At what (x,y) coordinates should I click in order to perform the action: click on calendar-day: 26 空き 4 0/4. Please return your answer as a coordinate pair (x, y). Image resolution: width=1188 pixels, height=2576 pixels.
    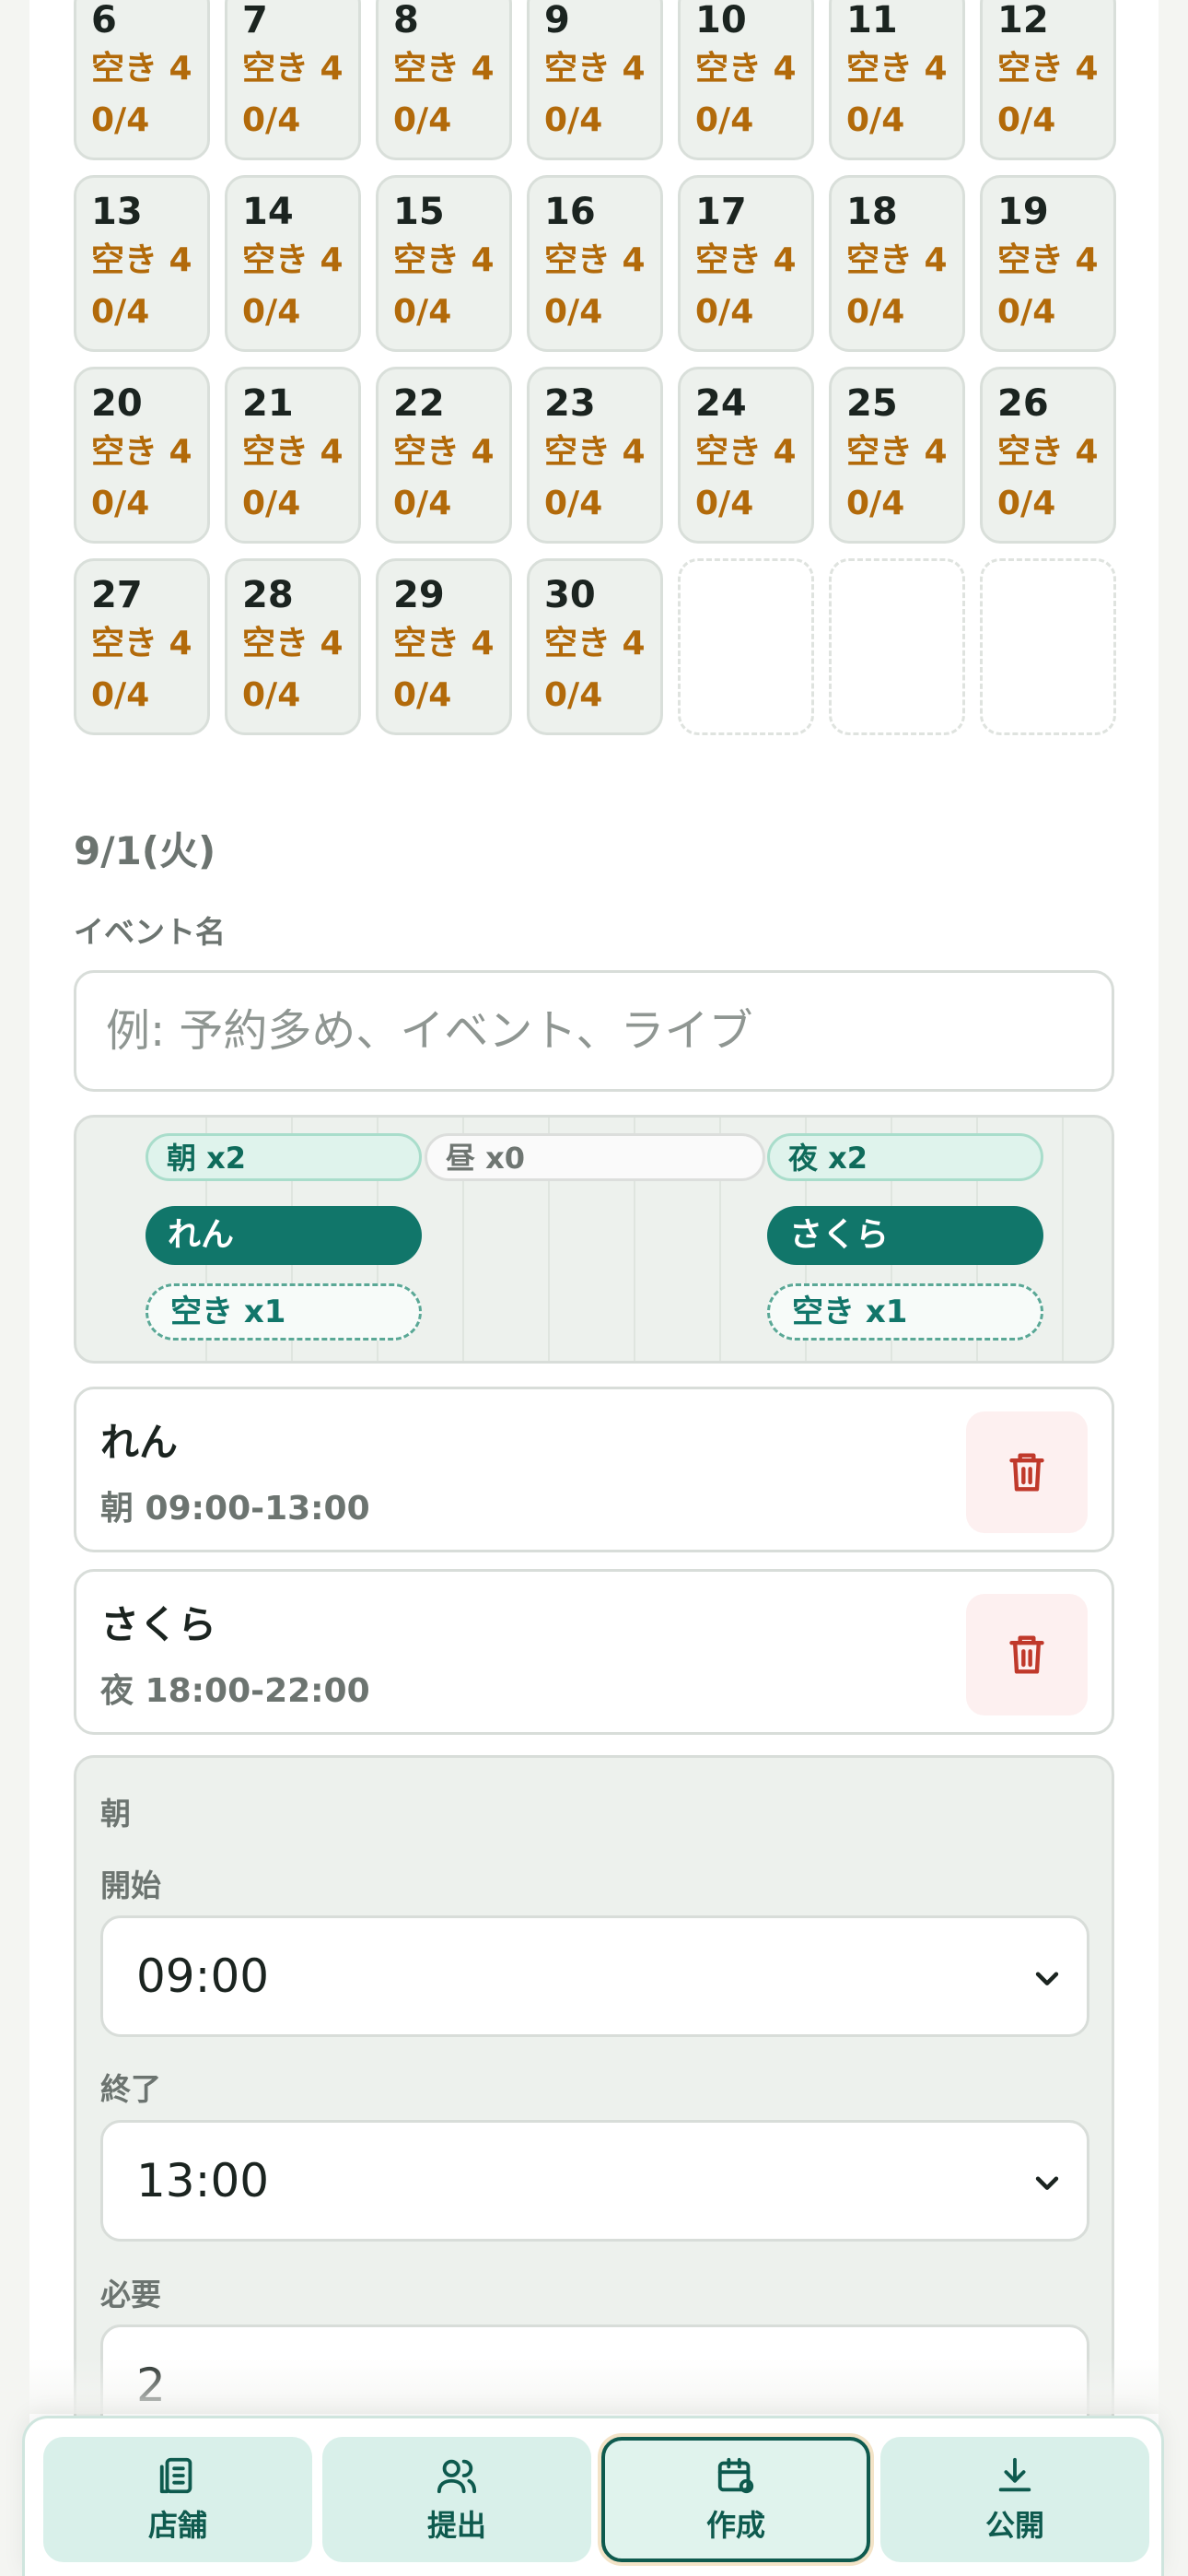
    Looking at the image, I should click on (1048, 455).